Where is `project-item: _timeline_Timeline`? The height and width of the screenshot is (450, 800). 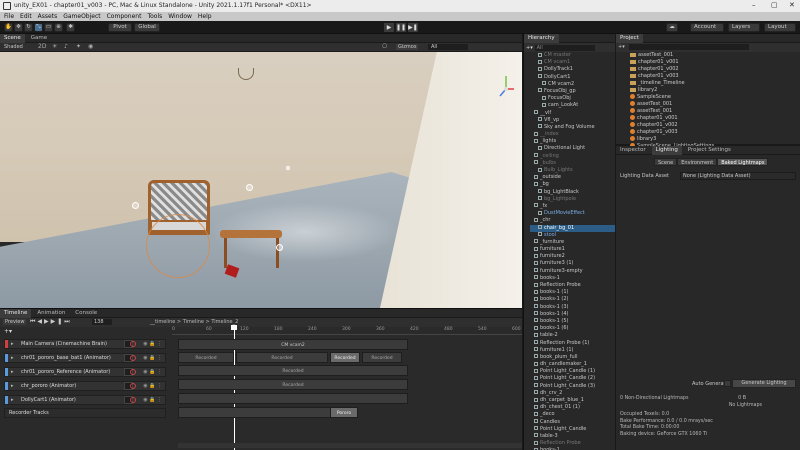
project-item: _timeline_Timeline is located at coordinates (715, 83).